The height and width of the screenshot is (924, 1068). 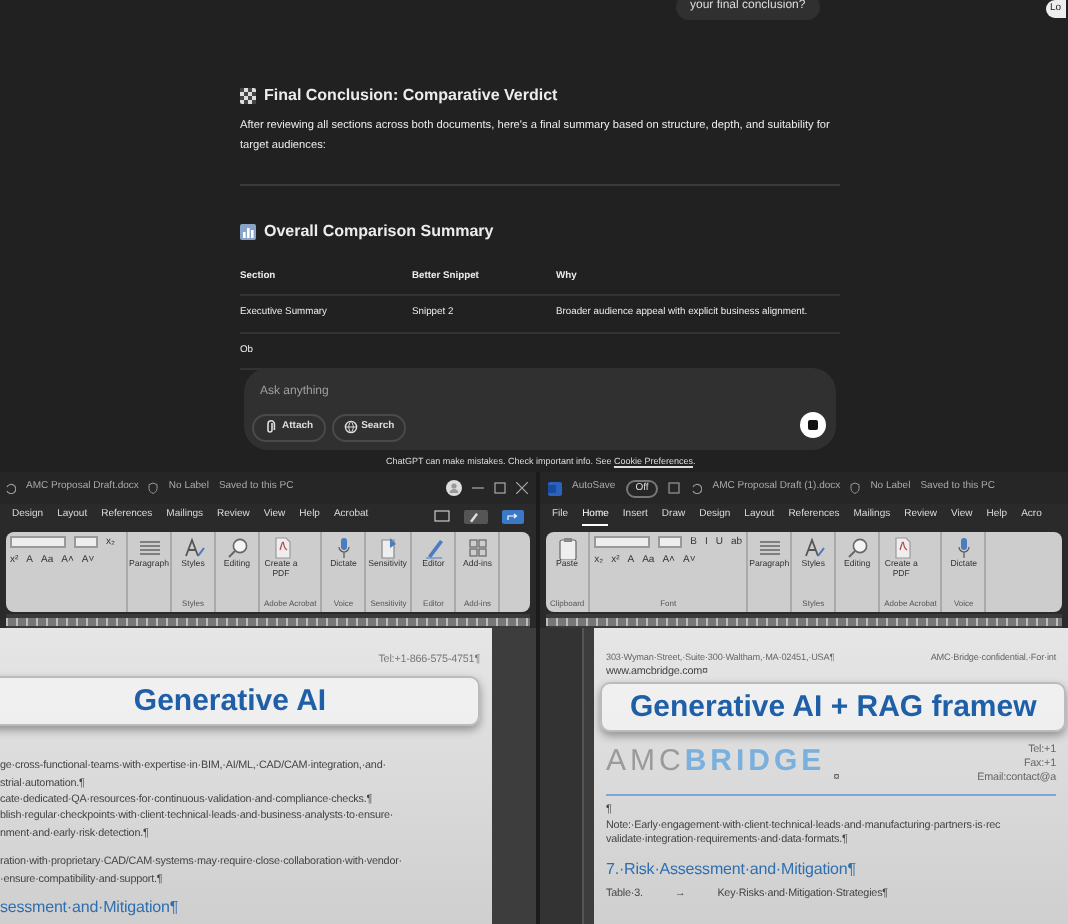 What do you see at coordinates (674, 488) in the screenshot?
I see `save-icon` at bounding box center [674, 488].